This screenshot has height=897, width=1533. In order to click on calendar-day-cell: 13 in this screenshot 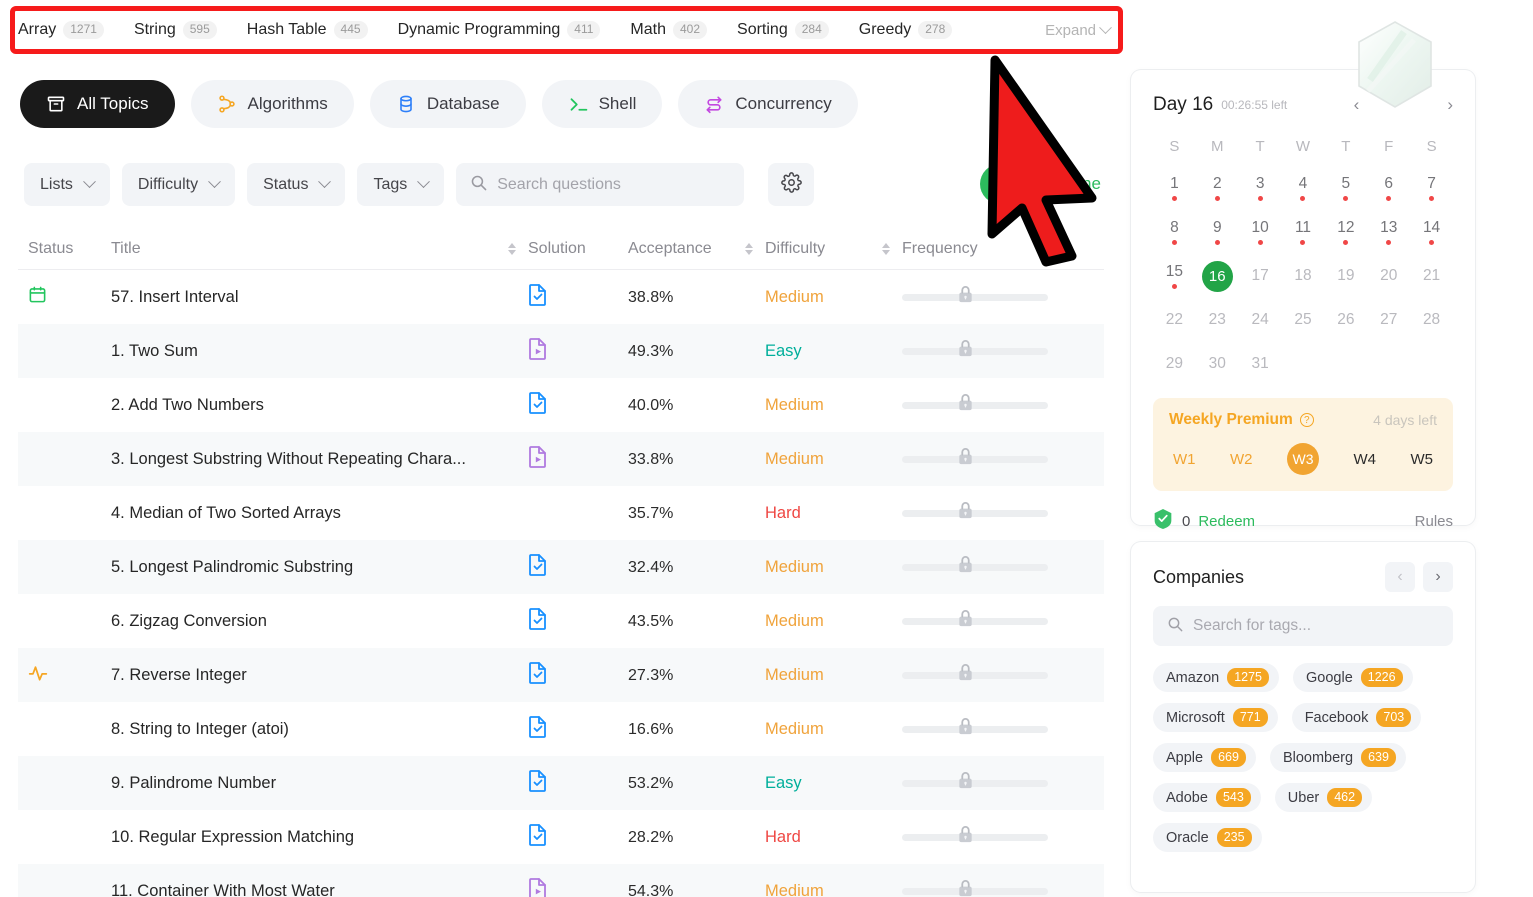, I will do `click(1388, 232)`.